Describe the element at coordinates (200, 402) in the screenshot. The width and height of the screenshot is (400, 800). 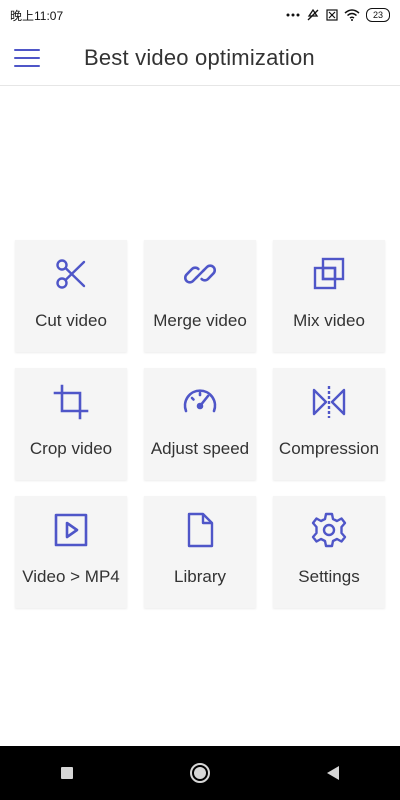
I see `speedometer-icon` at that location.